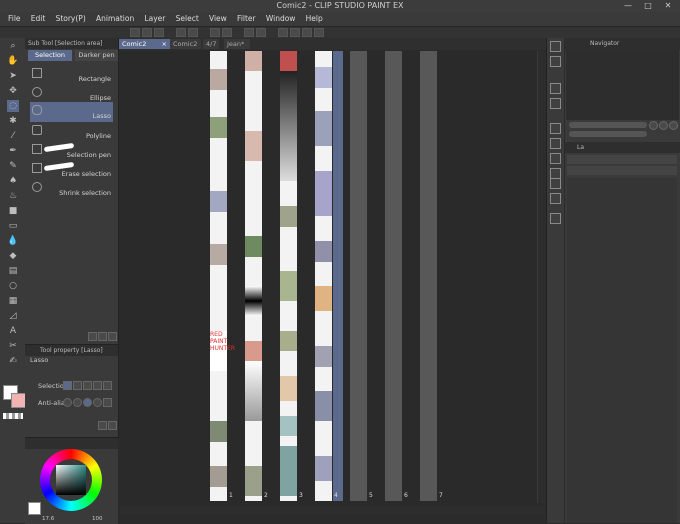 The width and height of the screenshot is (680, 524). I want to click on saturation-value-square, so click(71, 480).